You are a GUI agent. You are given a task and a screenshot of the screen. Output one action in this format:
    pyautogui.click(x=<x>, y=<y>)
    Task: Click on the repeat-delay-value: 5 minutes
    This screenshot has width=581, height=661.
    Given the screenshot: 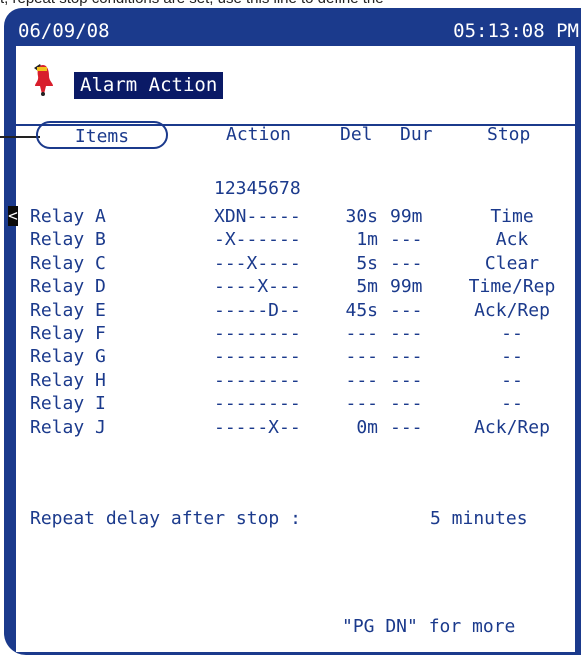 What is the action you would take?
    pyautogui.click(x=479, y=519)
    